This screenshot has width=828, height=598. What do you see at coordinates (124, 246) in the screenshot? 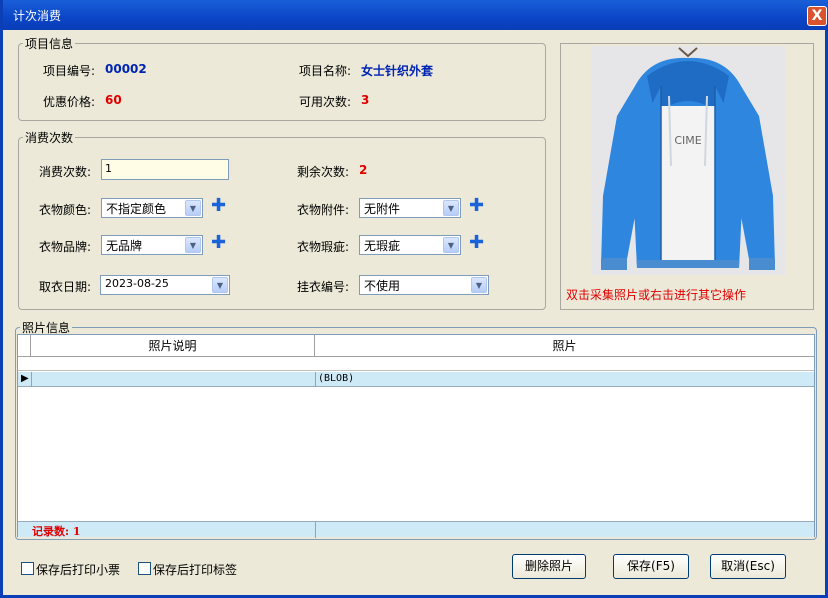
I see `brand-select-value: 无品牌` at bounding box center [124, 246].